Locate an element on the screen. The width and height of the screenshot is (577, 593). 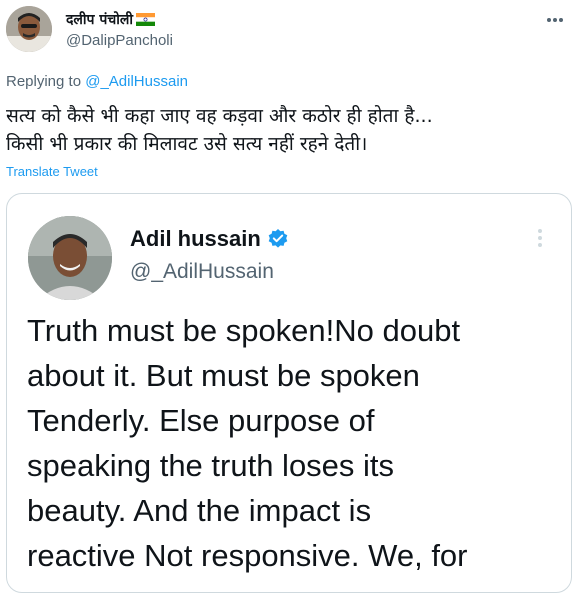
quoted-text-line: beauty. And the impact is is located at coordinates (199, 510).